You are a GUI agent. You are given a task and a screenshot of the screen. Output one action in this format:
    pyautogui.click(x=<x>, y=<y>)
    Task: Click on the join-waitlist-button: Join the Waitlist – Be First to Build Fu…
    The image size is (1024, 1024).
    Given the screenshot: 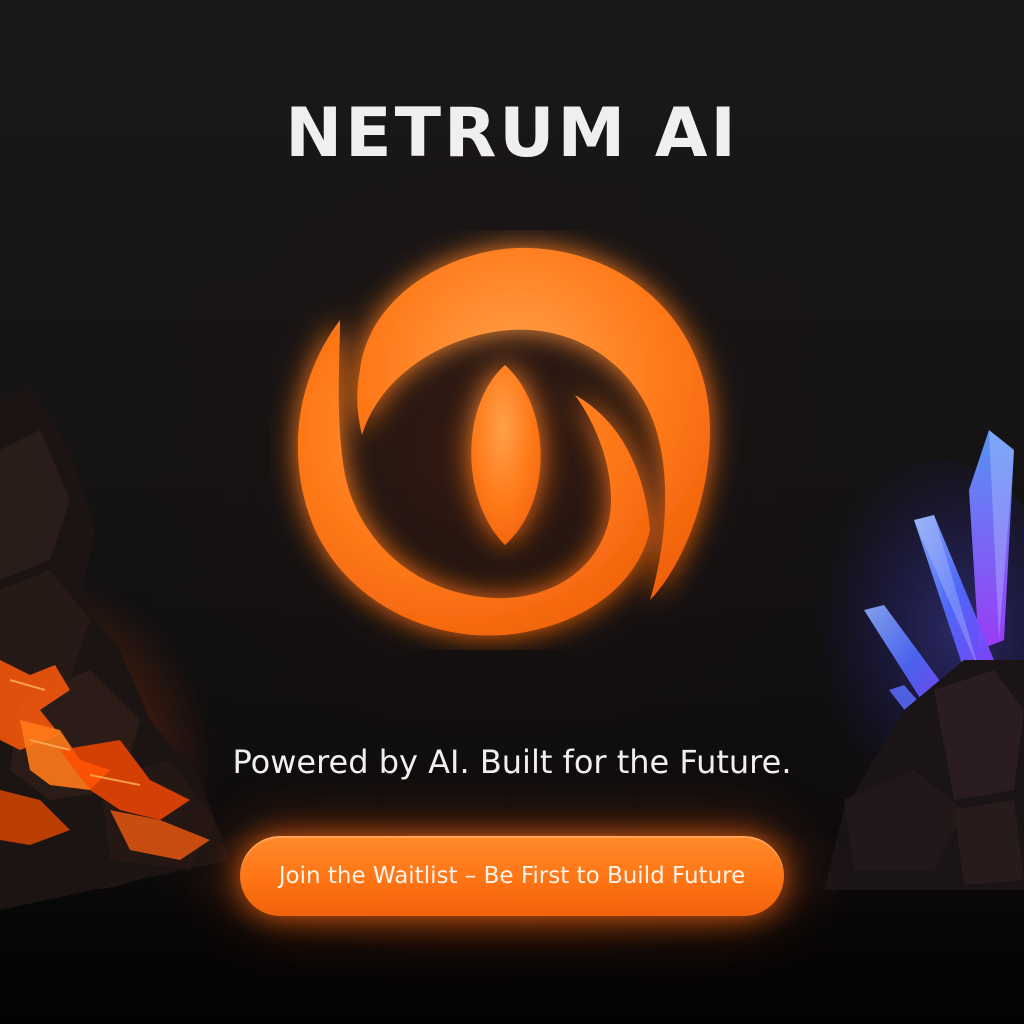 What is the action you would take?
    pyautogui.click(x=512, y=876)
    